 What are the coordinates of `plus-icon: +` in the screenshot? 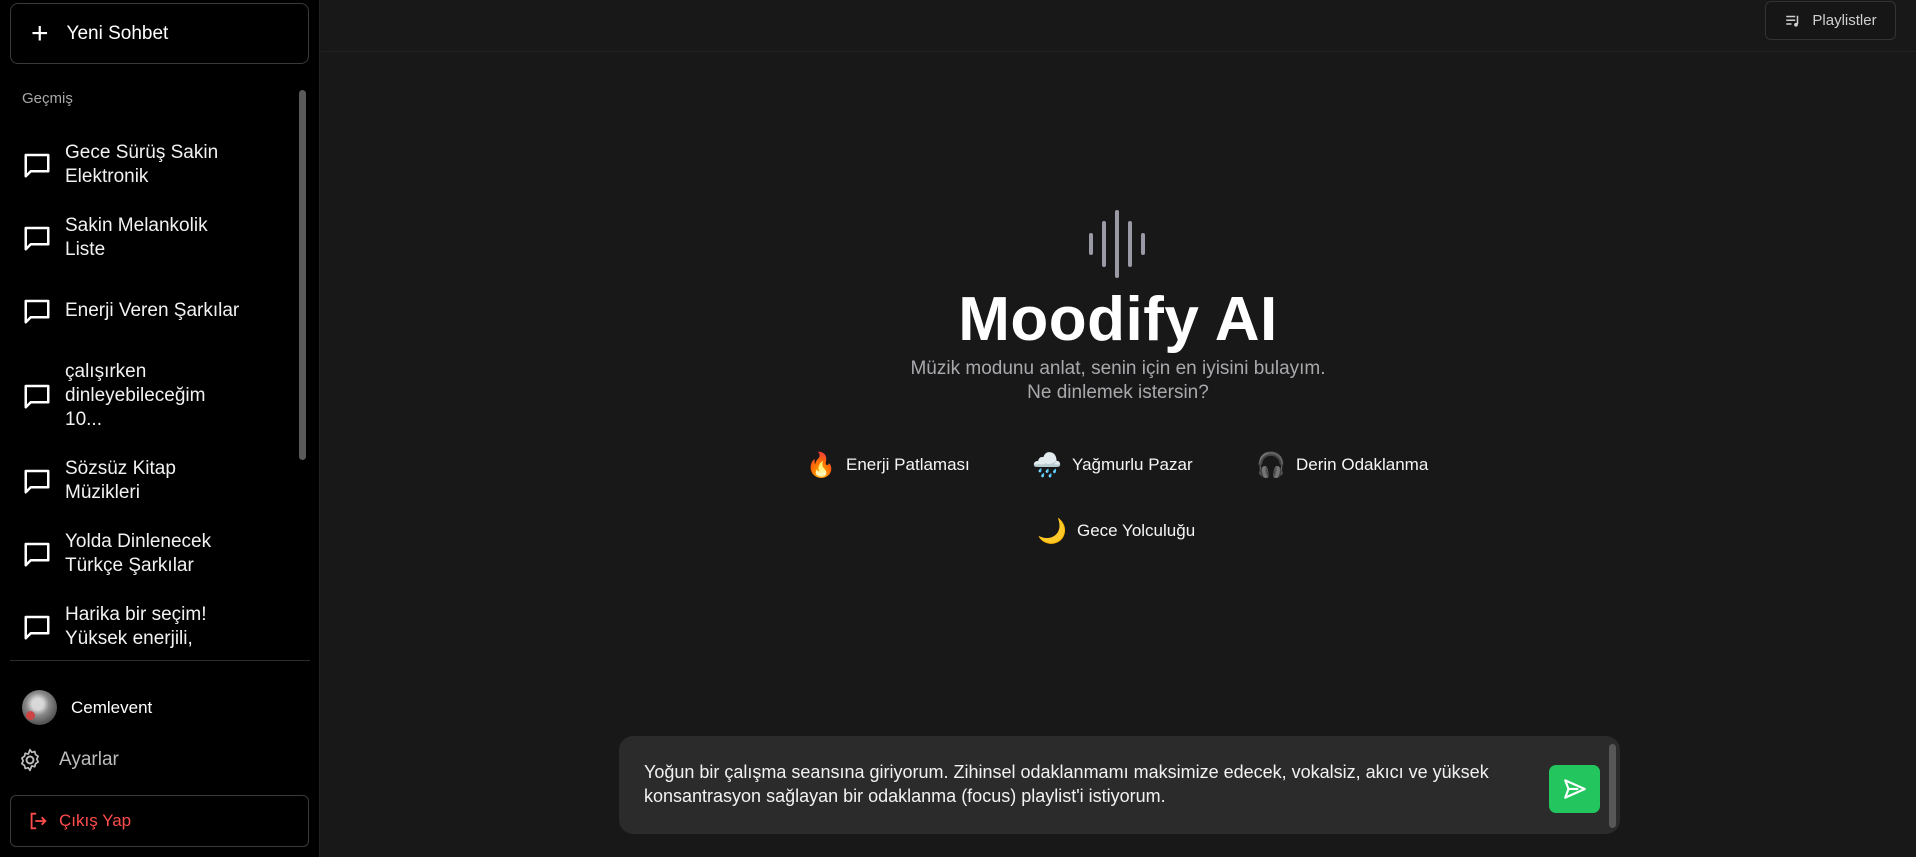 It's located at (40, 33).